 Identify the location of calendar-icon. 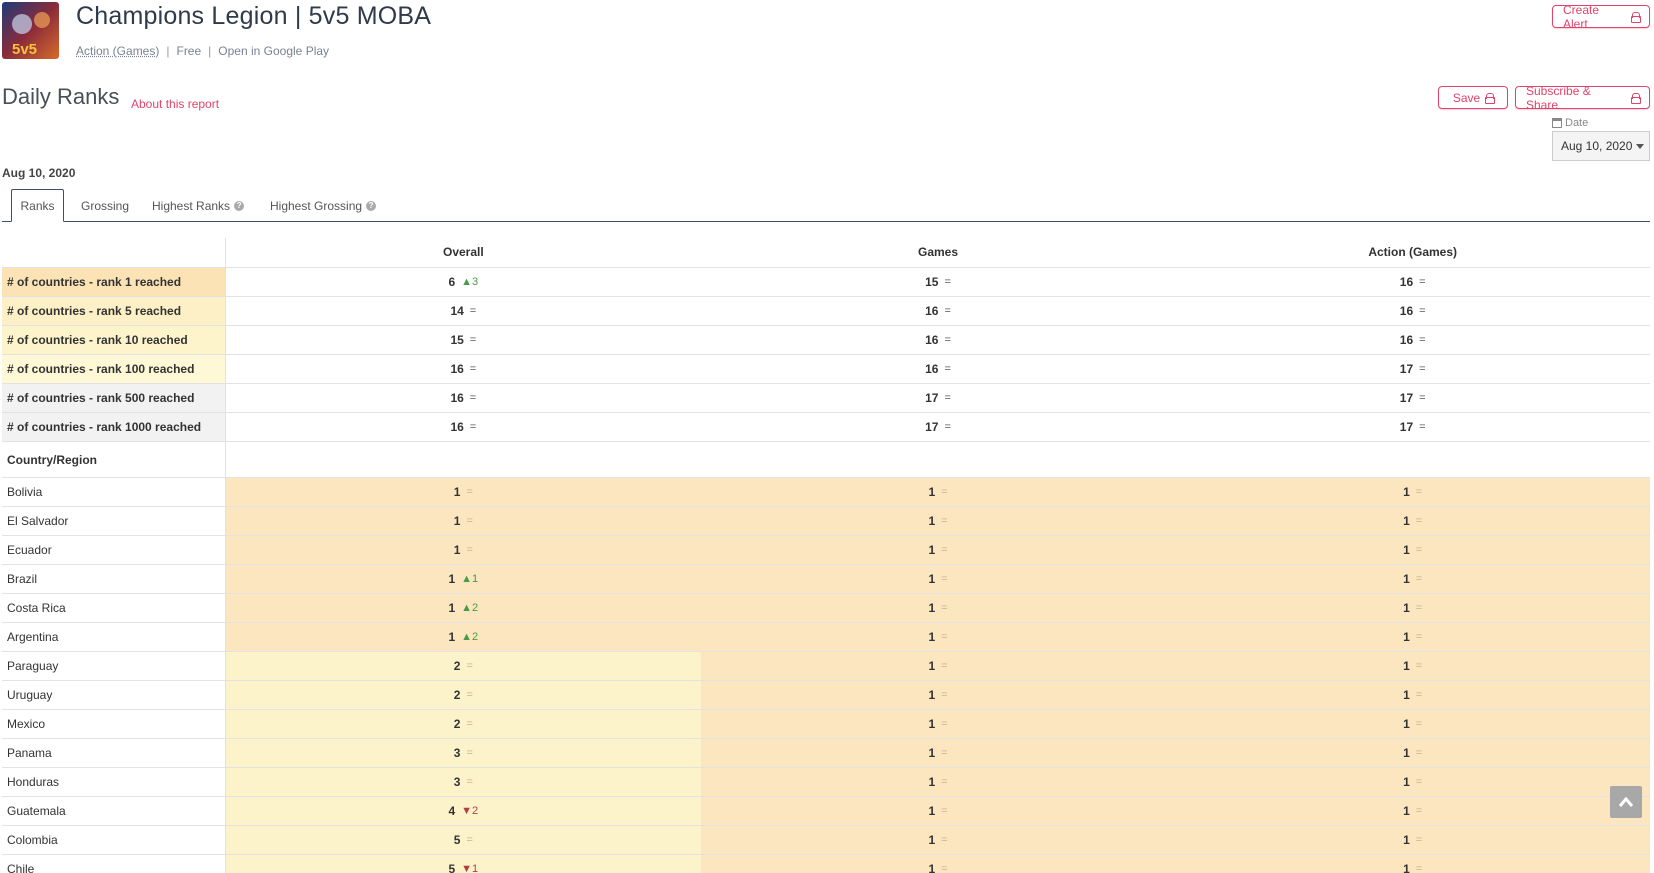
(1557, 123).